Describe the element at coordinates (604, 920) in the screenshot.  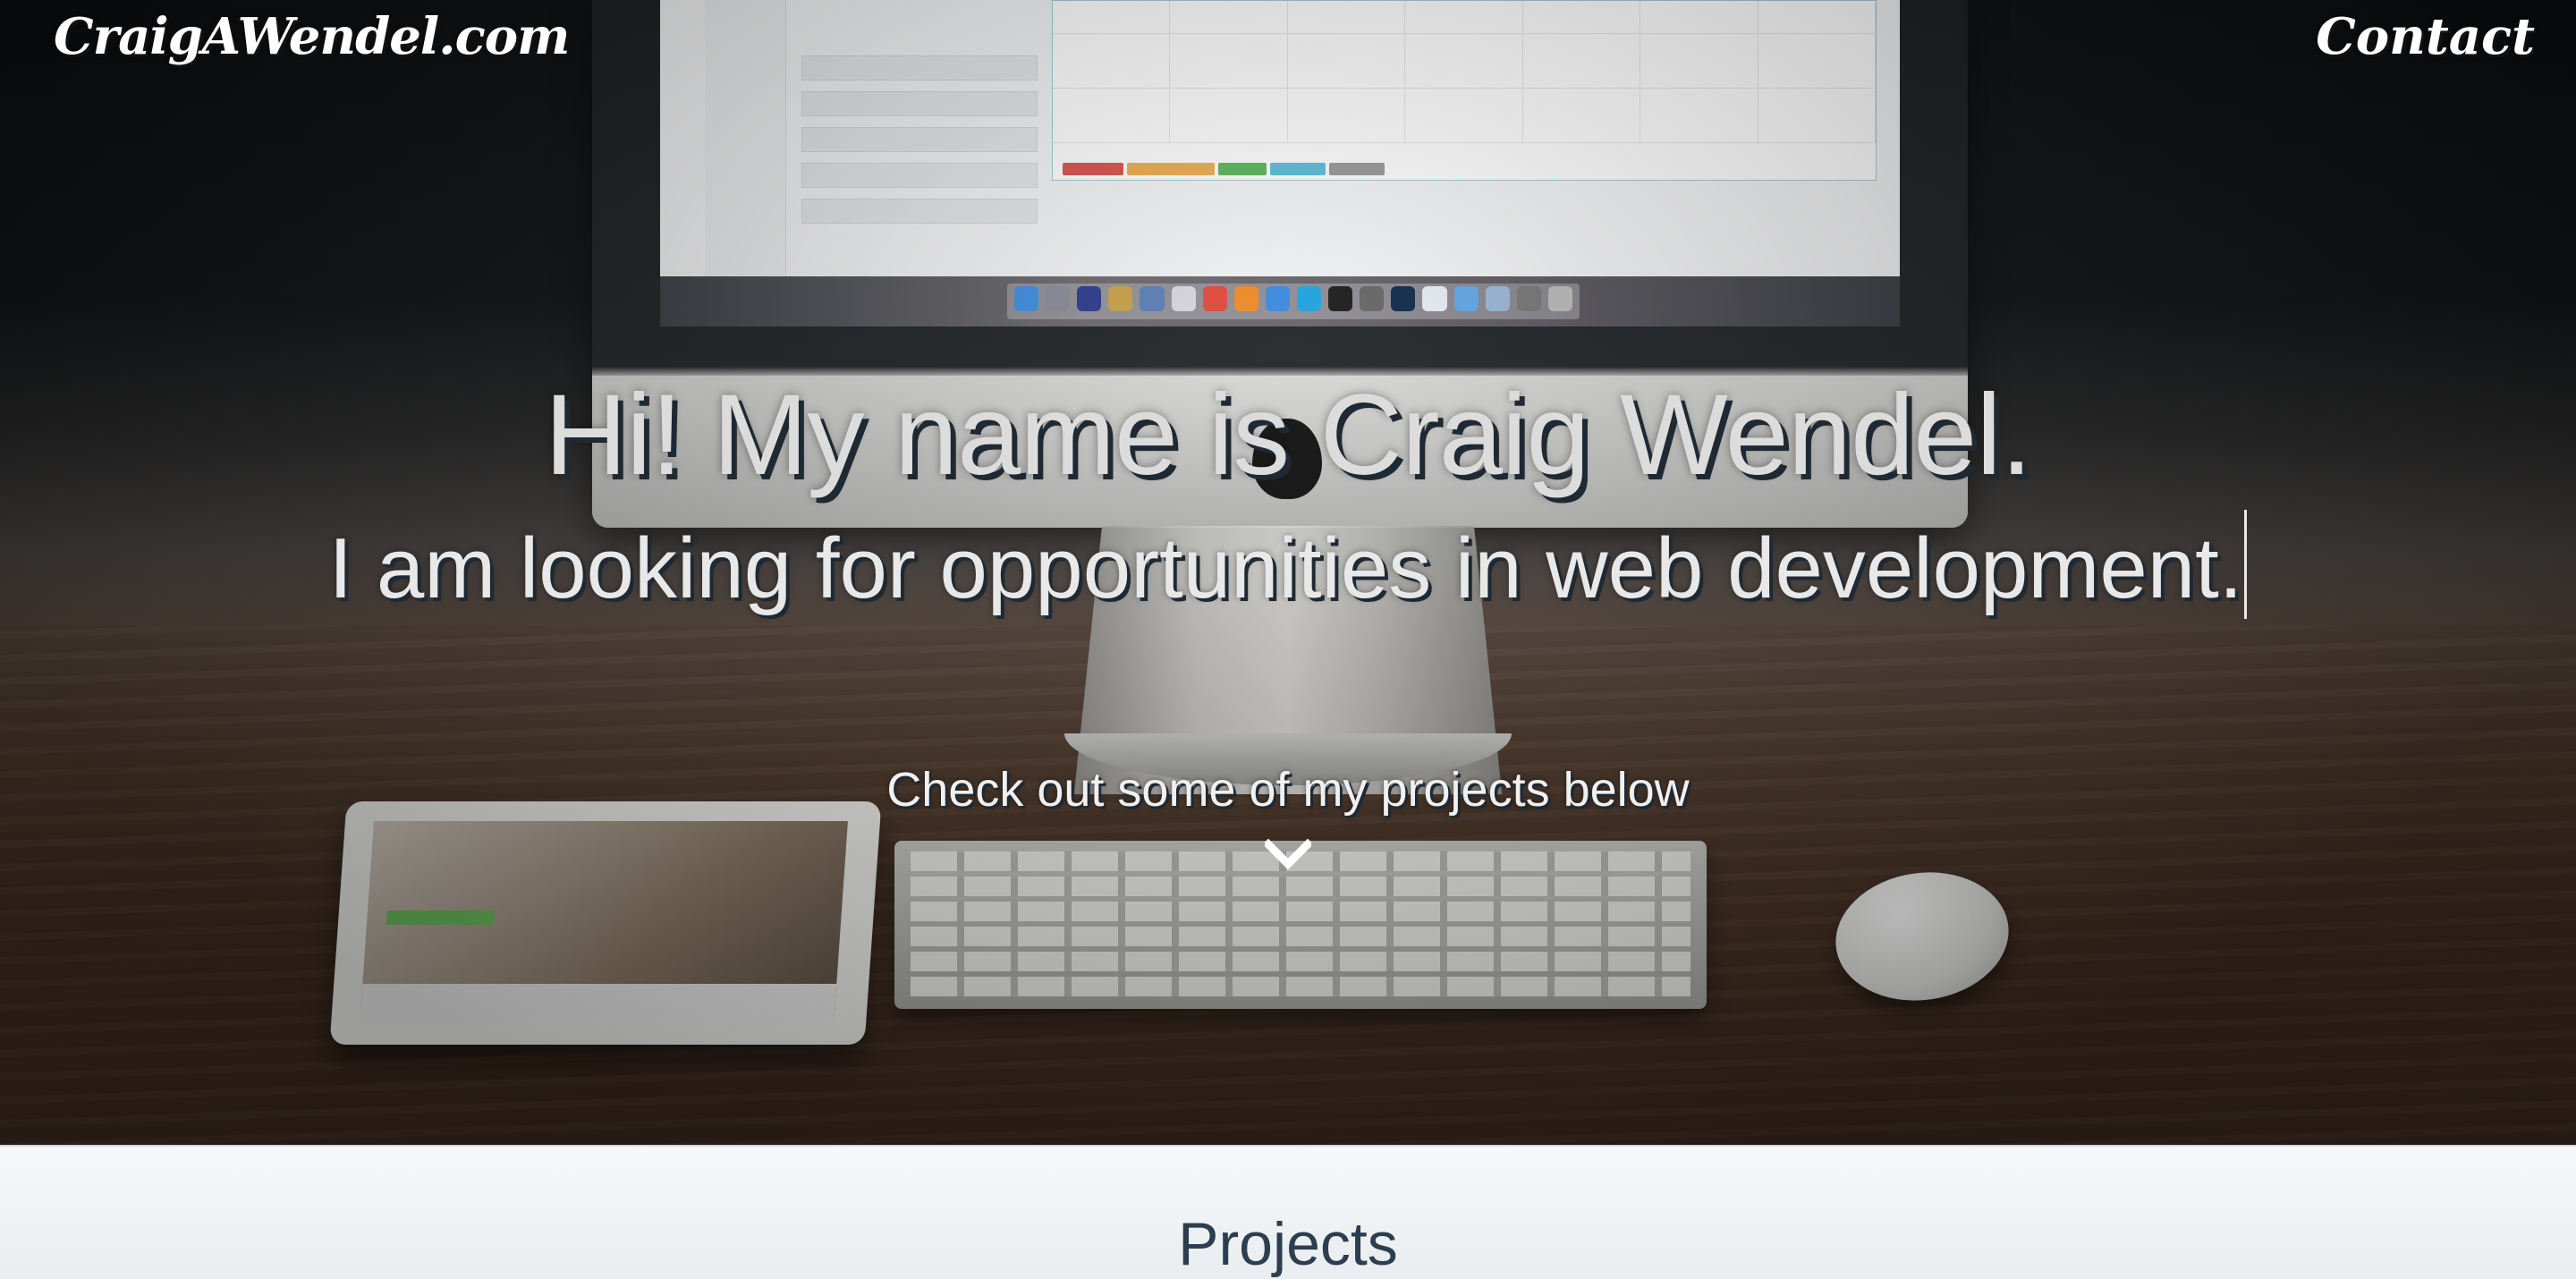
I see `tablet-screen` at that location.